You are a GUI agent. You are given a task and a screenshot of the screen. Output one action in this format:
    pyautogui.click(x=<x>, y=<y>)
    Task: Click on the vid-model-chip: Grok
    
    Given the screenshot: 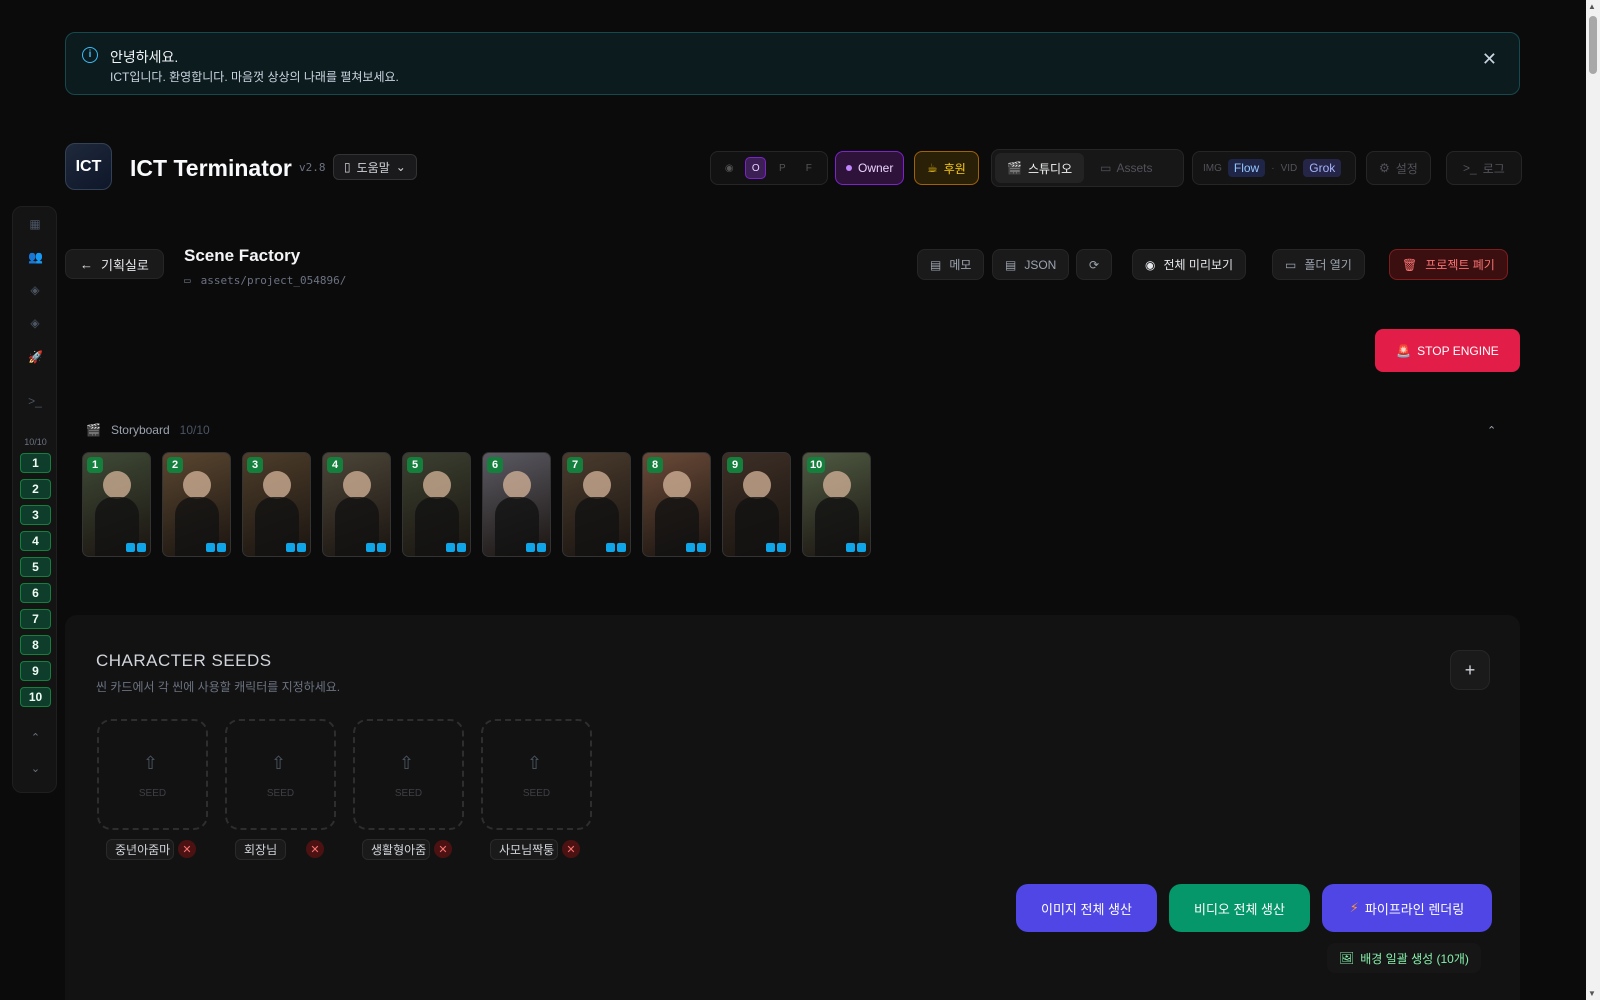 What is the action you would take?
    pyautogui.click(x=1322, y=168)
    